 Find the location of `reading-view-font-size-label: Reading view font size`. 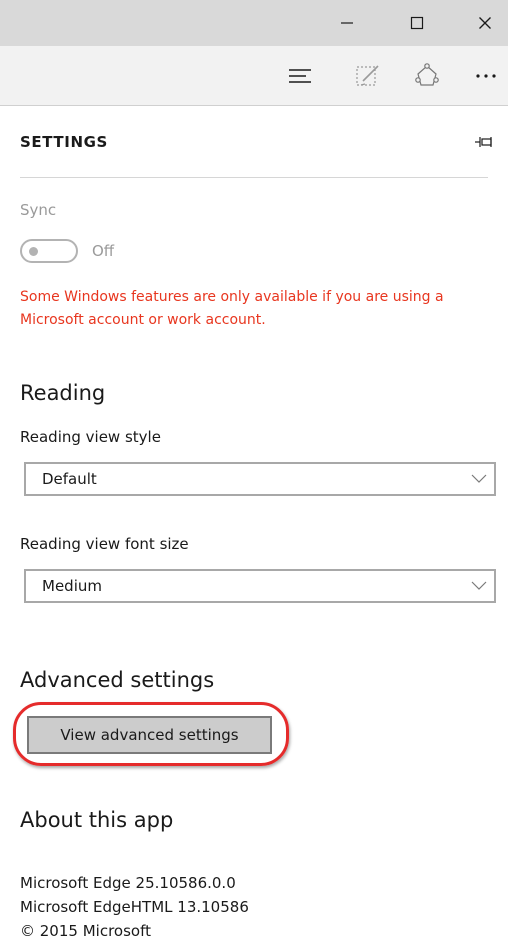

reading-view-font-size-label: Reading view font size is located at coordinates (104, 544).